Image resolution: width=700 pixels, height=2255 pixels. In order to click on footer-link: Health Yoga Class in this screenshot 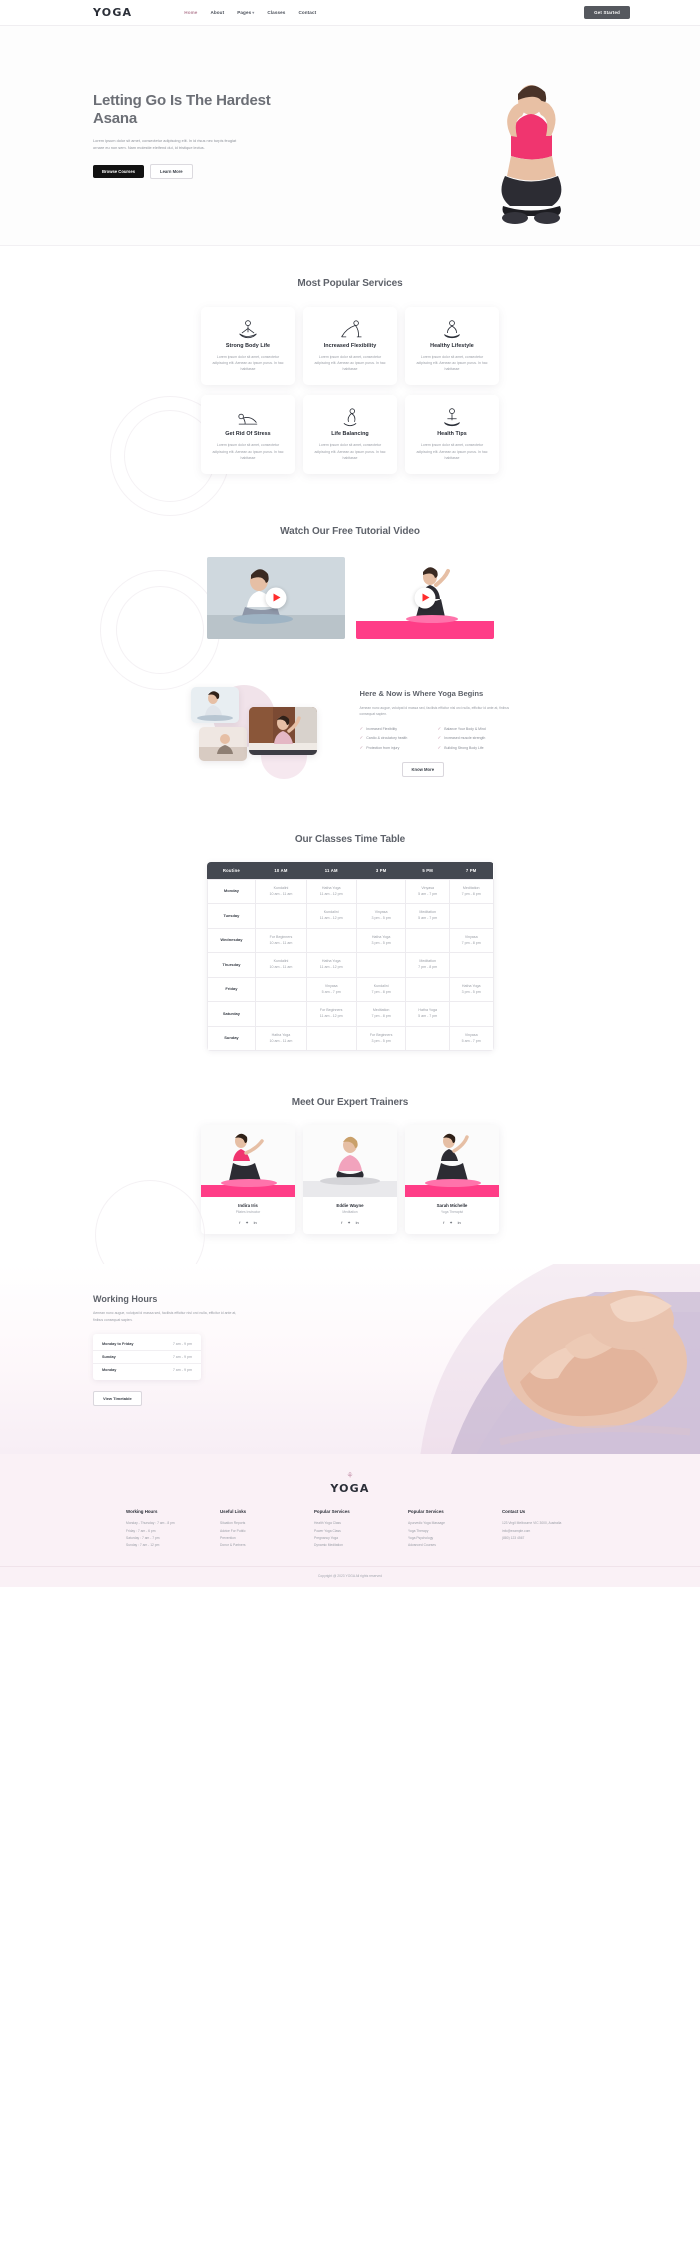, I will do `click(350, 1523)`.